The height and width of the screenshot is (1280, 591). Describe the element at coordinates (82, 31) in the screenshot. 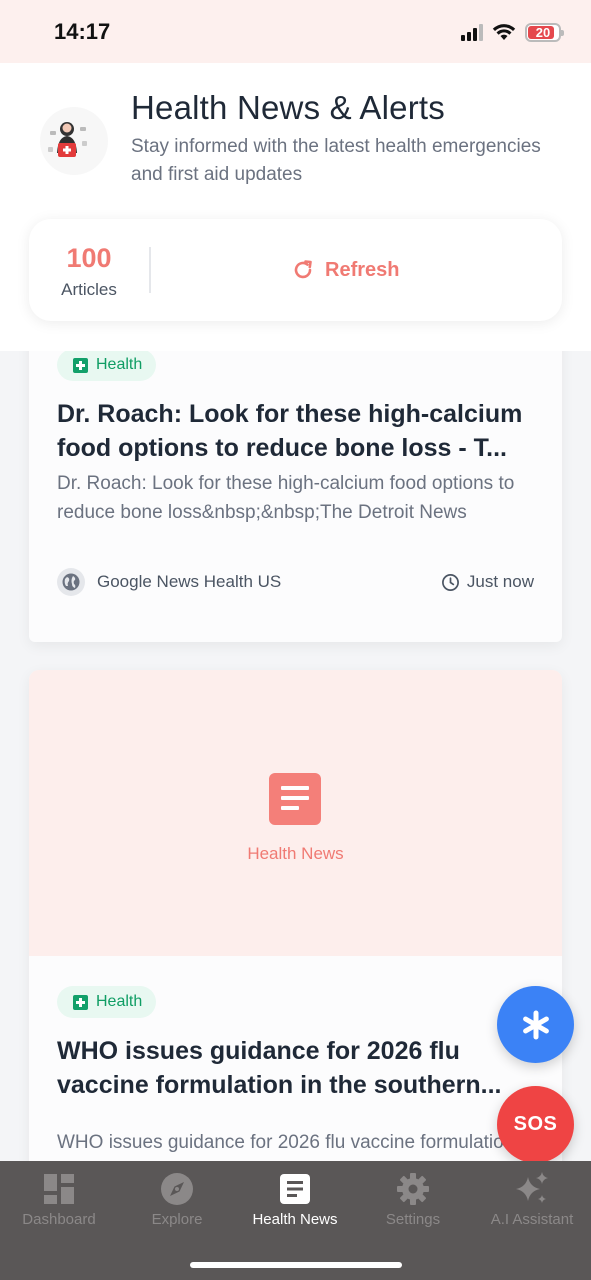

I see `status-time: 14:17` at that location.